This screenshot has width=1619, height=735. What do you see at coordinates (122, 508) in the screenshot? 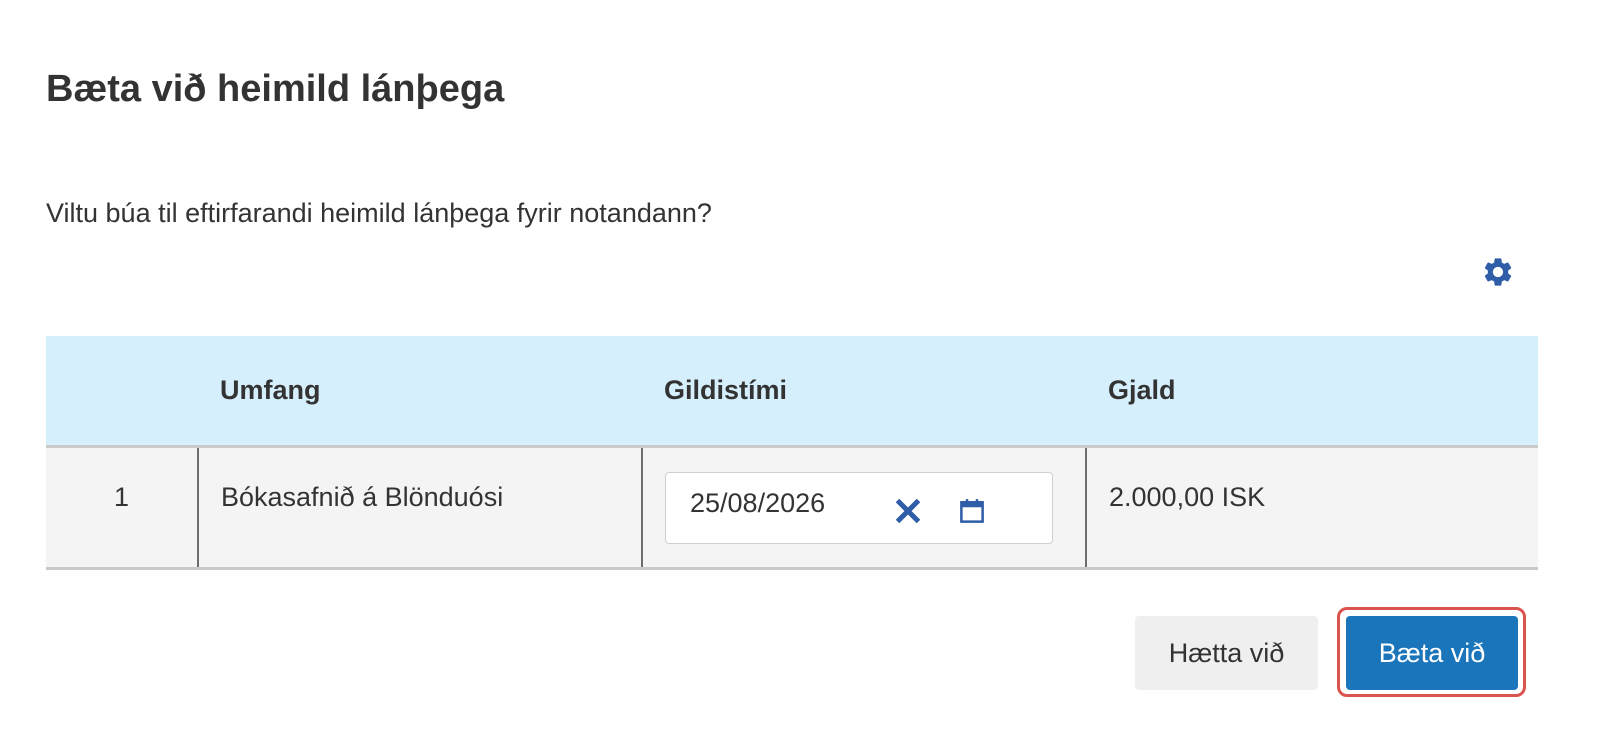
I see `row-index: 1` at bounding box center [122, 508].